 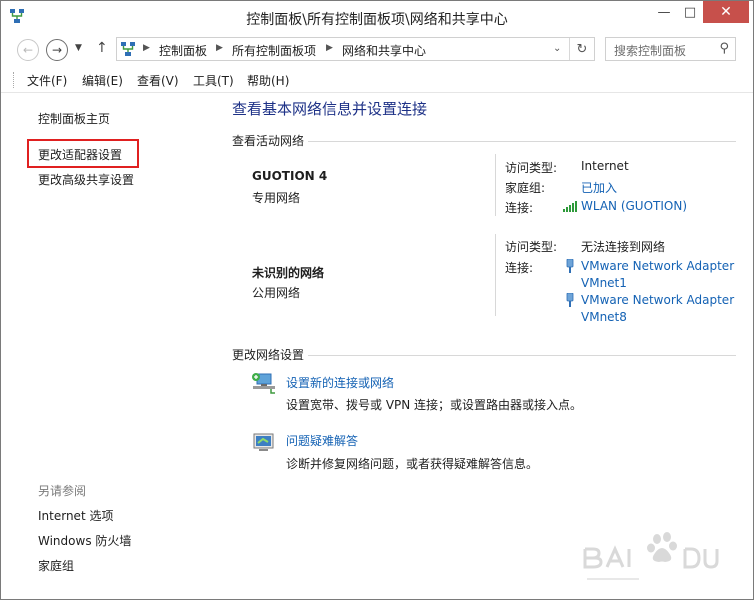 I want to click on close-button: ✕, so click(x=726, y=12).